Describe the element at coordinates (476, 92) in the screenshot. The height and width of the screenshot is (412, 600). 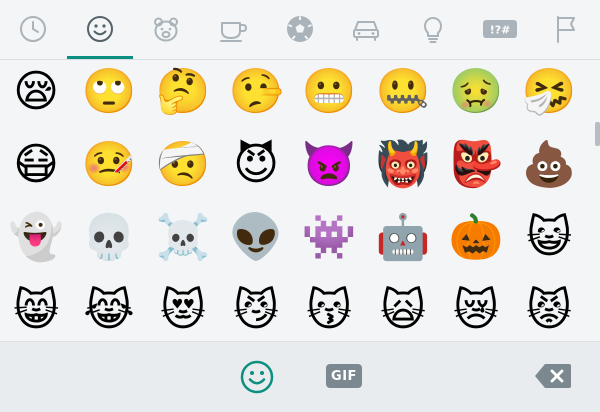
I see `emoji-key: 🤢` at that location.